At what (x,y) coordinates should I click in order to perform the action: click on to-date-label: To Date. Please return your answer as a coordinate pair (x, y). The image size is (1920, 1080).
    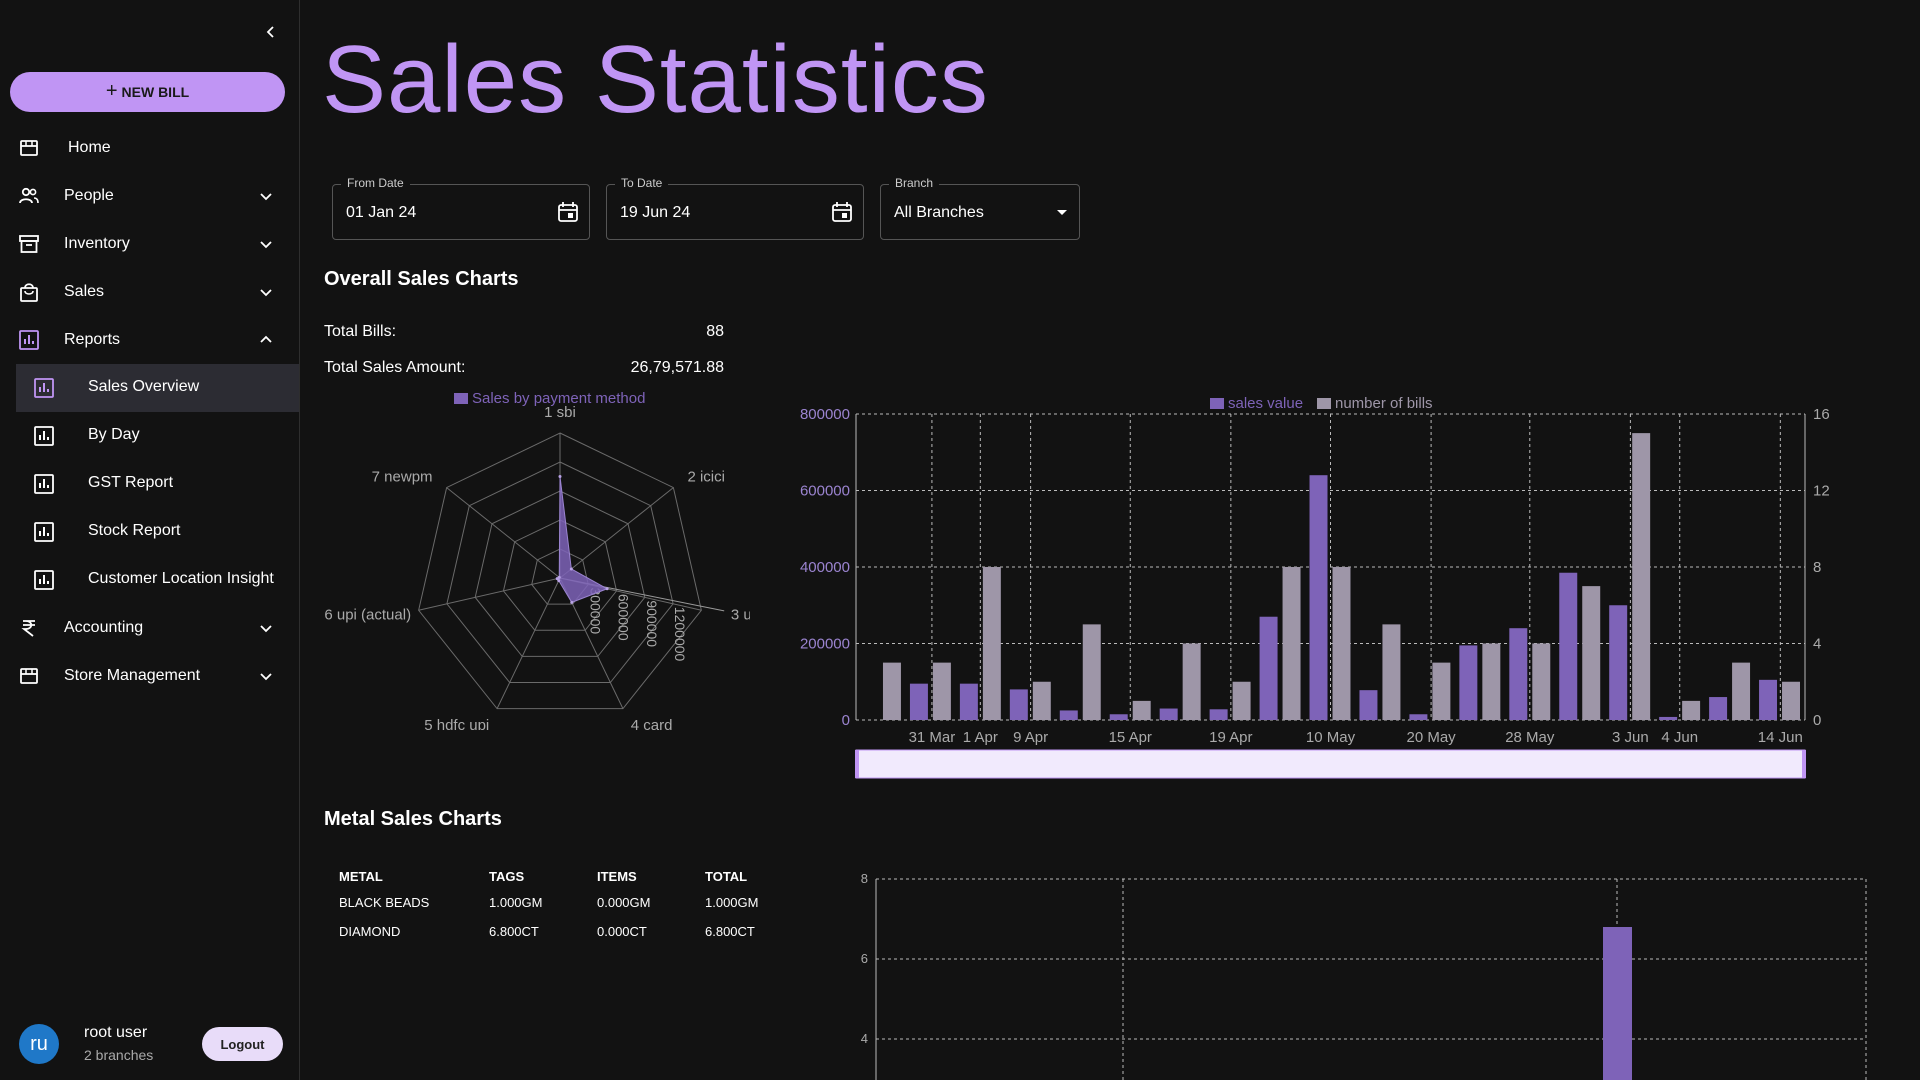
    Looking at the image, I should click on (642, 183).